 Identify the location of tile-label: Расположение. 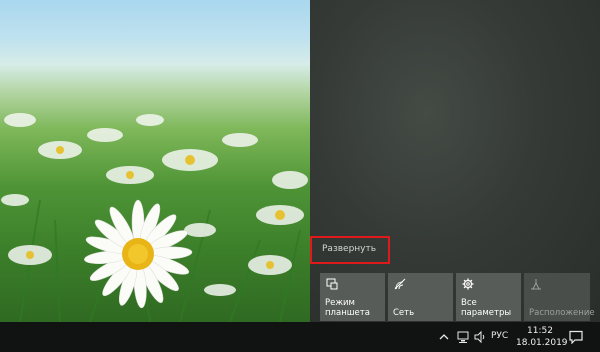
(562, 313).